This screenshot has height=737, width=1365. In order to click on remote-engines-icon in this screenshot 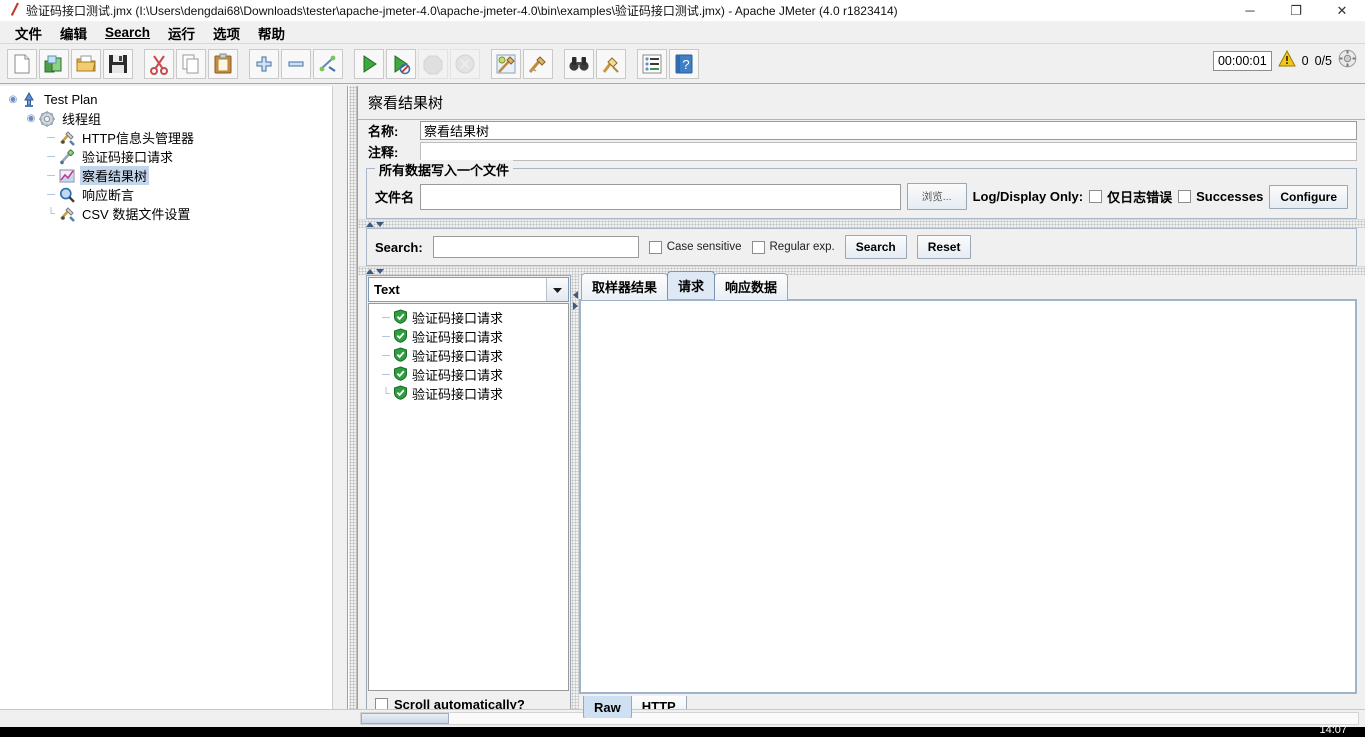, I will do `click(1347, 61)`.